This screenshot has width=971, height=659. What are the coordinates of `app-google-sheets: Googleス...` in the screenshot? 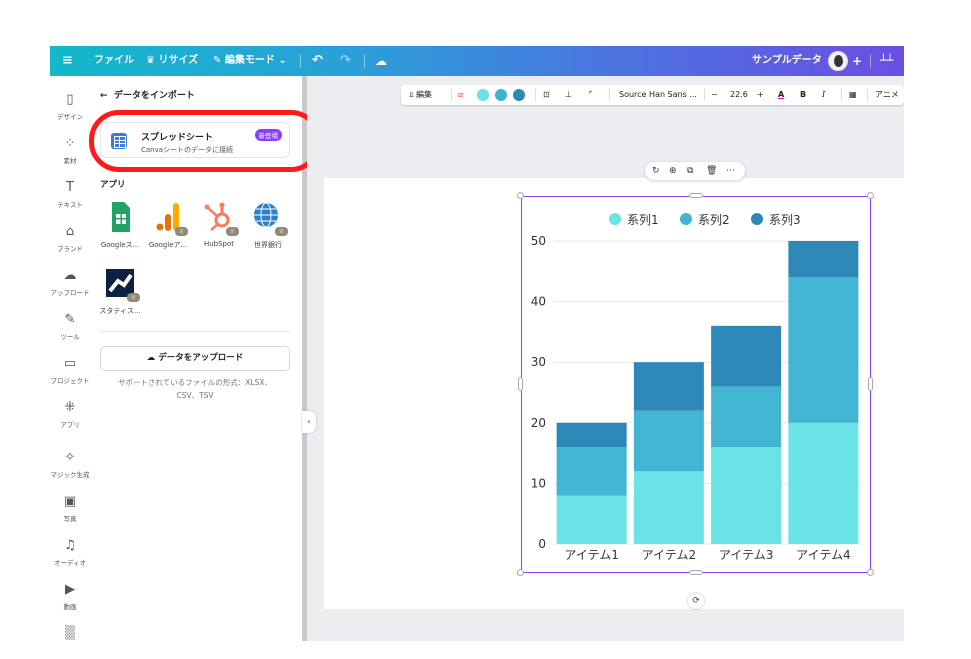 It's located at (120, 225).